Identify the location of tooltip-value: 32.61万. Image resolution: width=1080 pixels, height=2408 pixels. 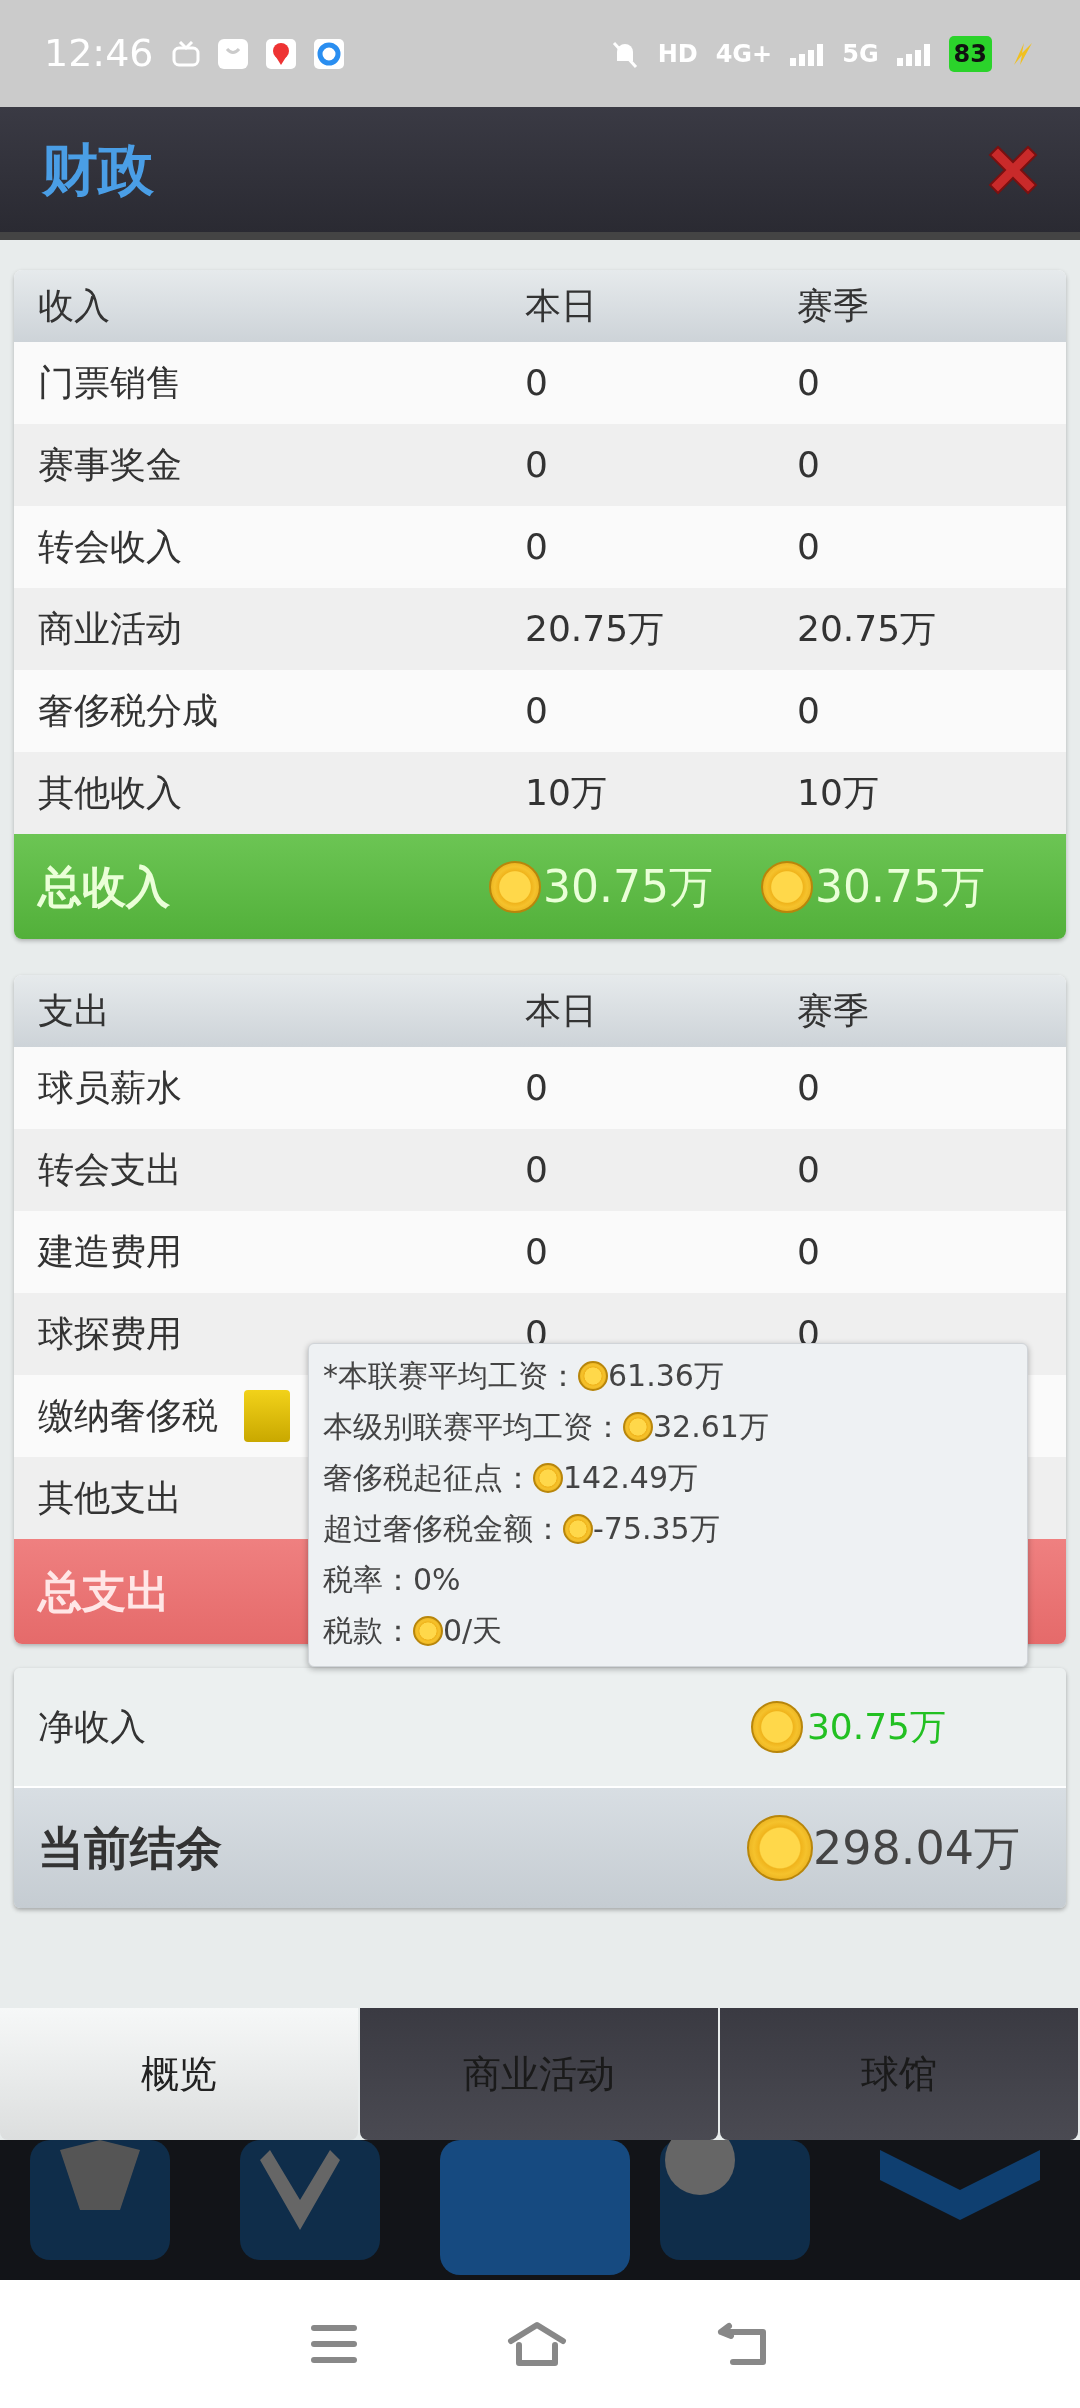
(711, 1427).